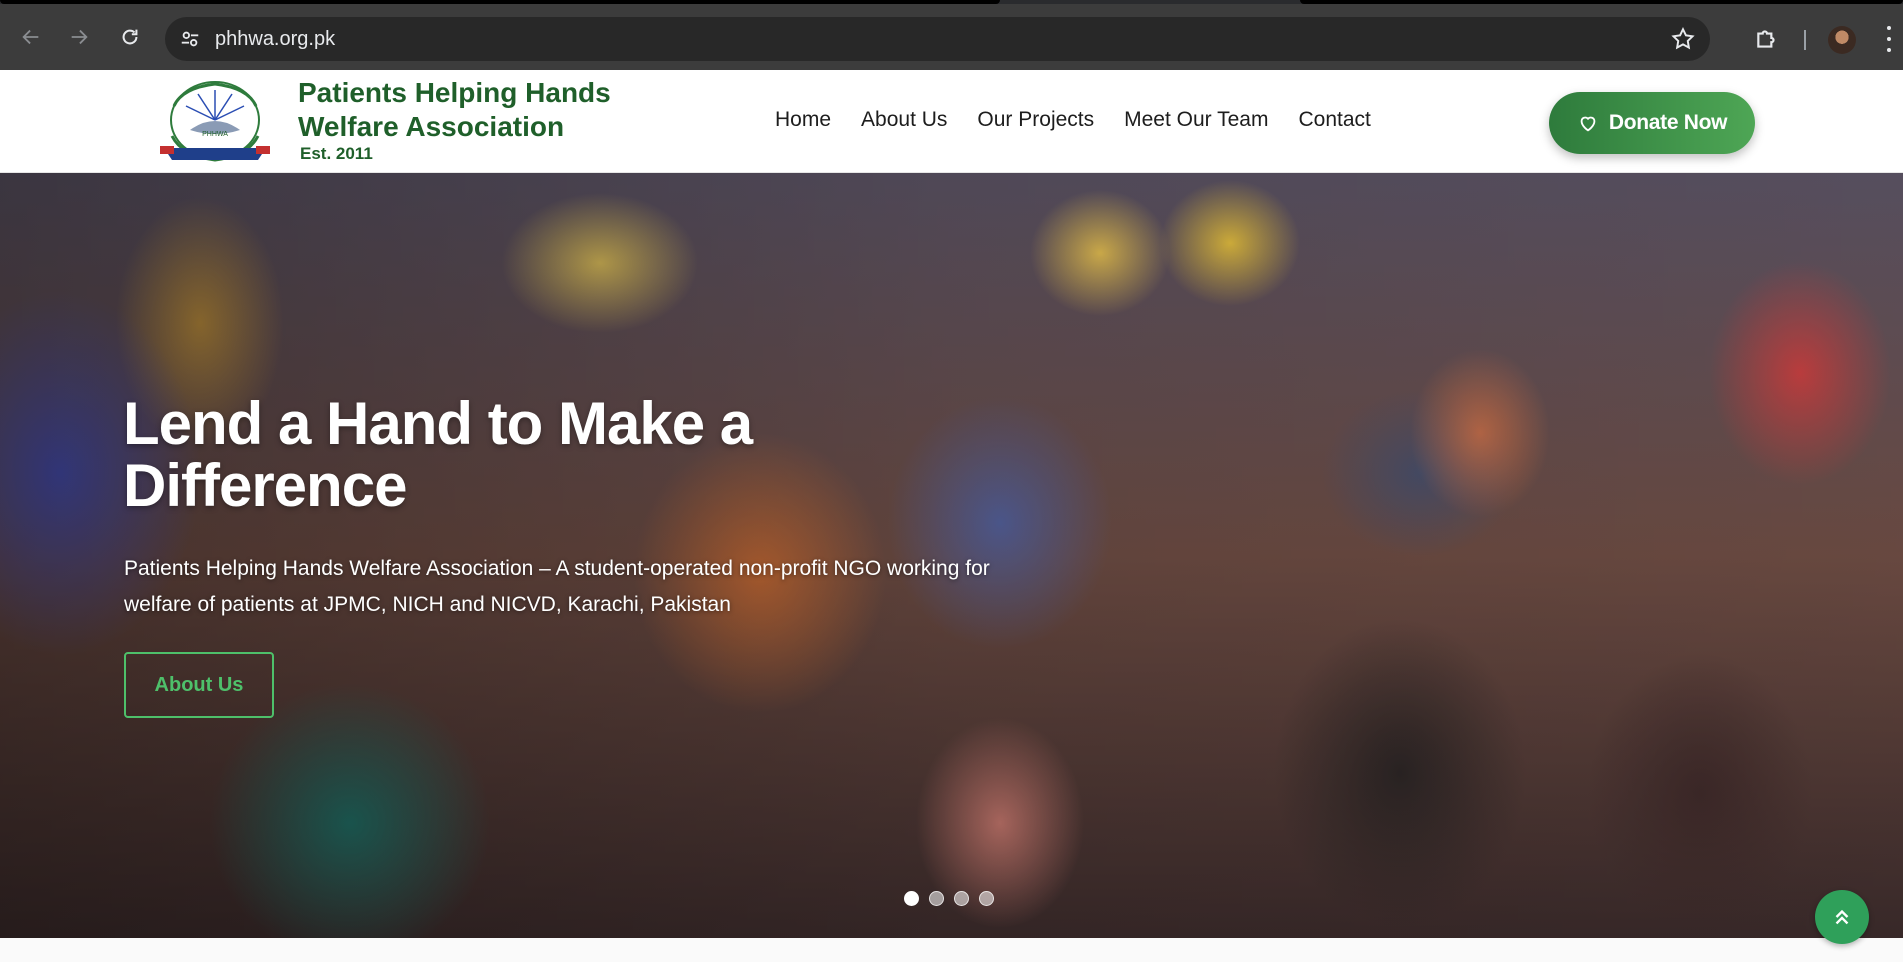  What do you see at coordinates (1588, 124) in the screenshot?
I see `heart-icon` at bounding box center [1588, 124].